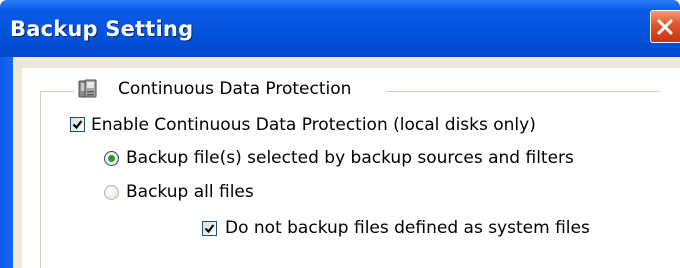 The height and width of the screenshot is (268, 680). I want to click on window-title: Backup Setting, so click(102, 29).